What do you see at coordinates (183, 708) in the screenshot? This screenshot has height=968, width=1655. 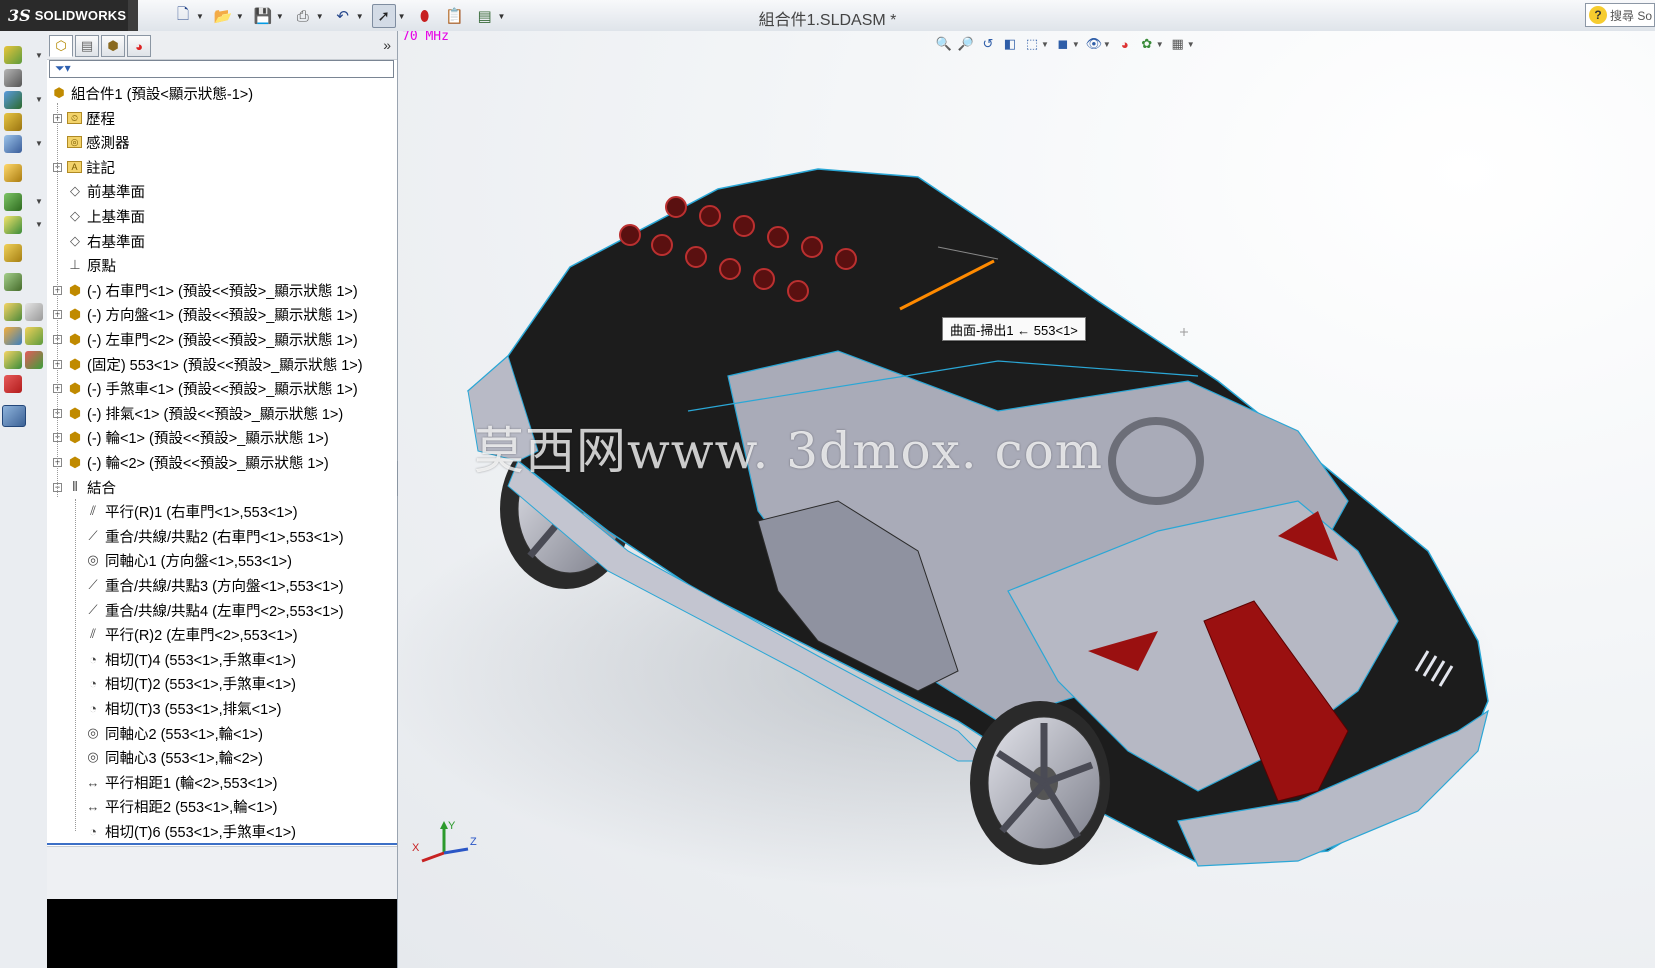 I see `tree-item: ◔ 相切(T)3 (553<1>,排氣<1>)` at bounding box center [183, 708].